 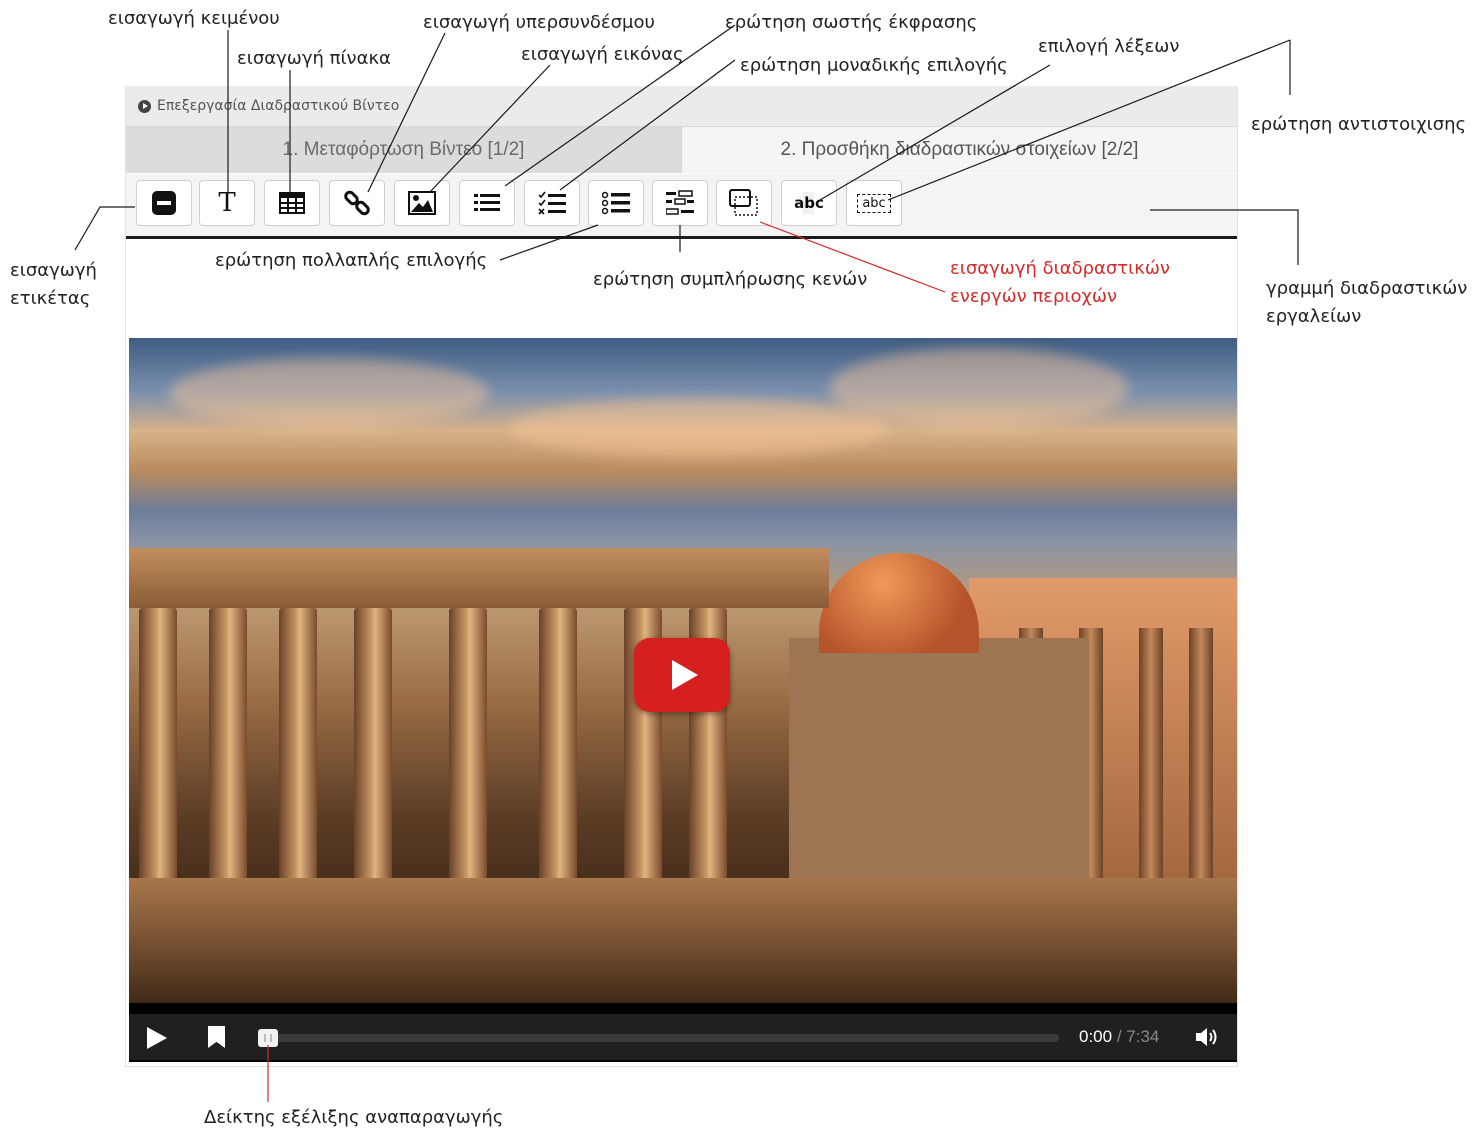 What do you see at coordinates (278, 106) in the screenshot?
I see `panel-title: Επεξεργασία Διαδραστικού Βίντεο` at bounding box center [278, 106].